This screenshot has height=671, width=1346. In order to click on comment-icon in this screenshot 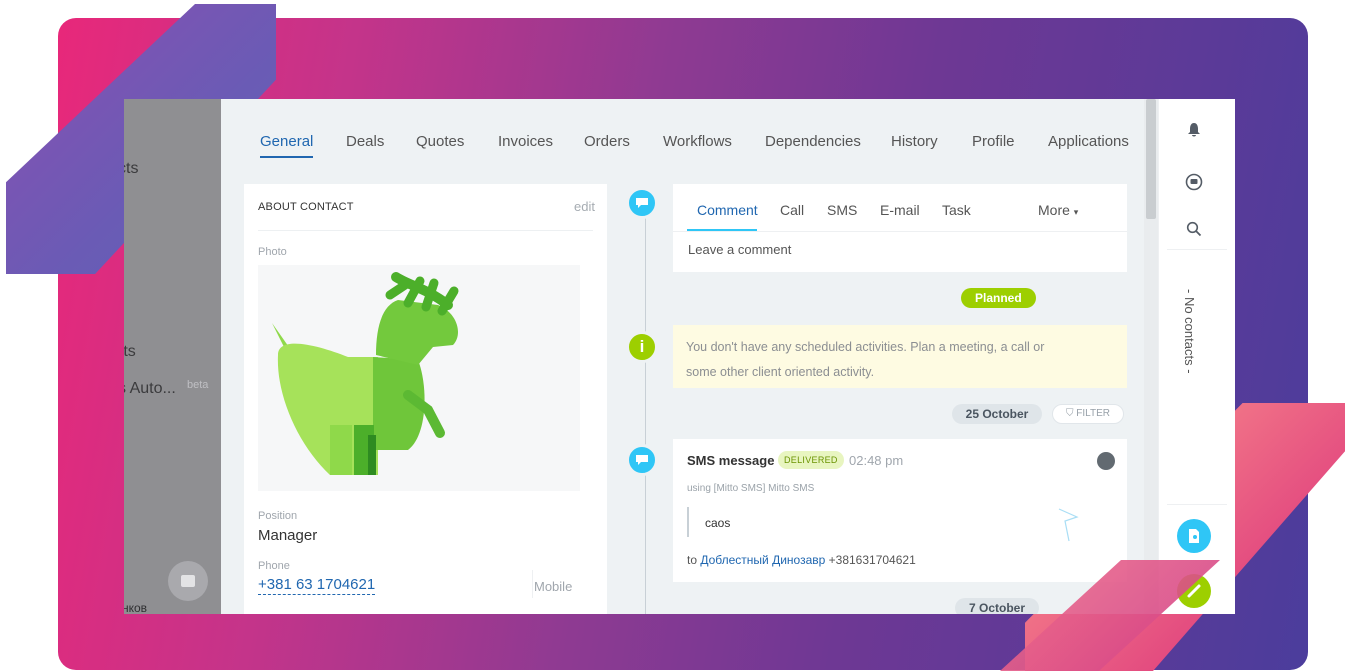, I will do `click(642, 203)`.